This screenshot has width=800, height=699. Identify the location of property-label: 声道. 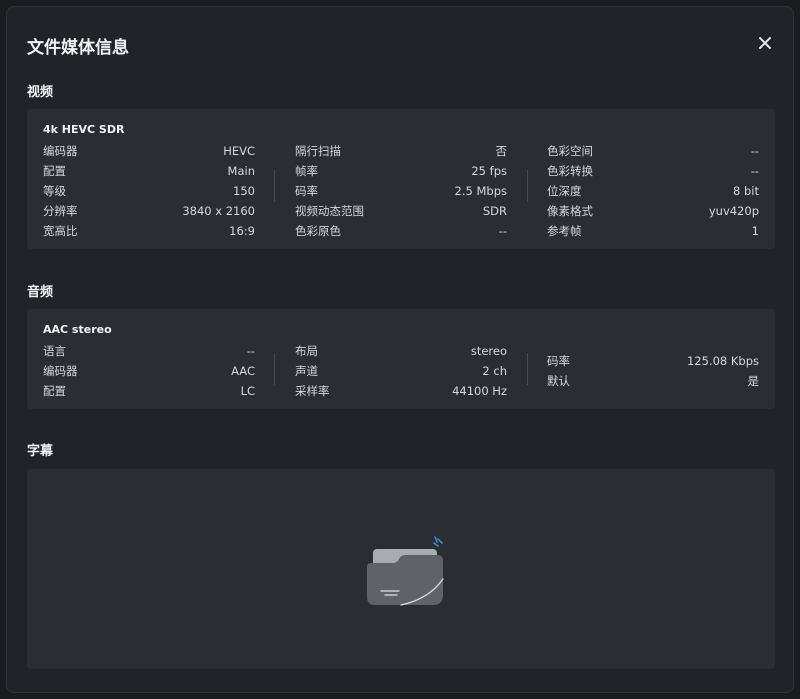
(306, 371).